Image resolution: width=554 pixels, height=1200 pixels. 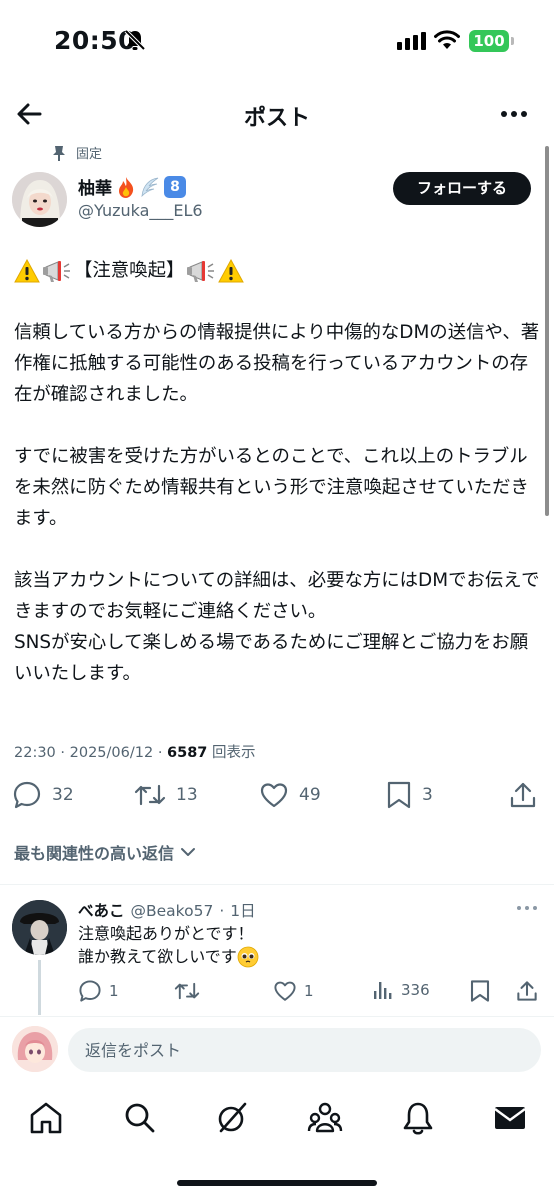 I want to click on replies-sort-dropdown: 最も関連性の高い返信, so click(x=105, y=852).